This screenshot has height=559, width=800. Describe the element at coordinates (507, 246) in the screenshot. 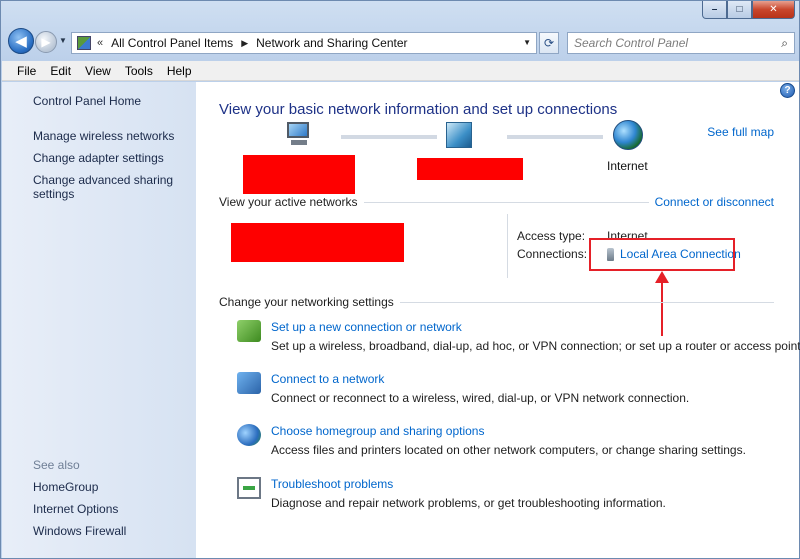

I see `vertical-divider` at that location.